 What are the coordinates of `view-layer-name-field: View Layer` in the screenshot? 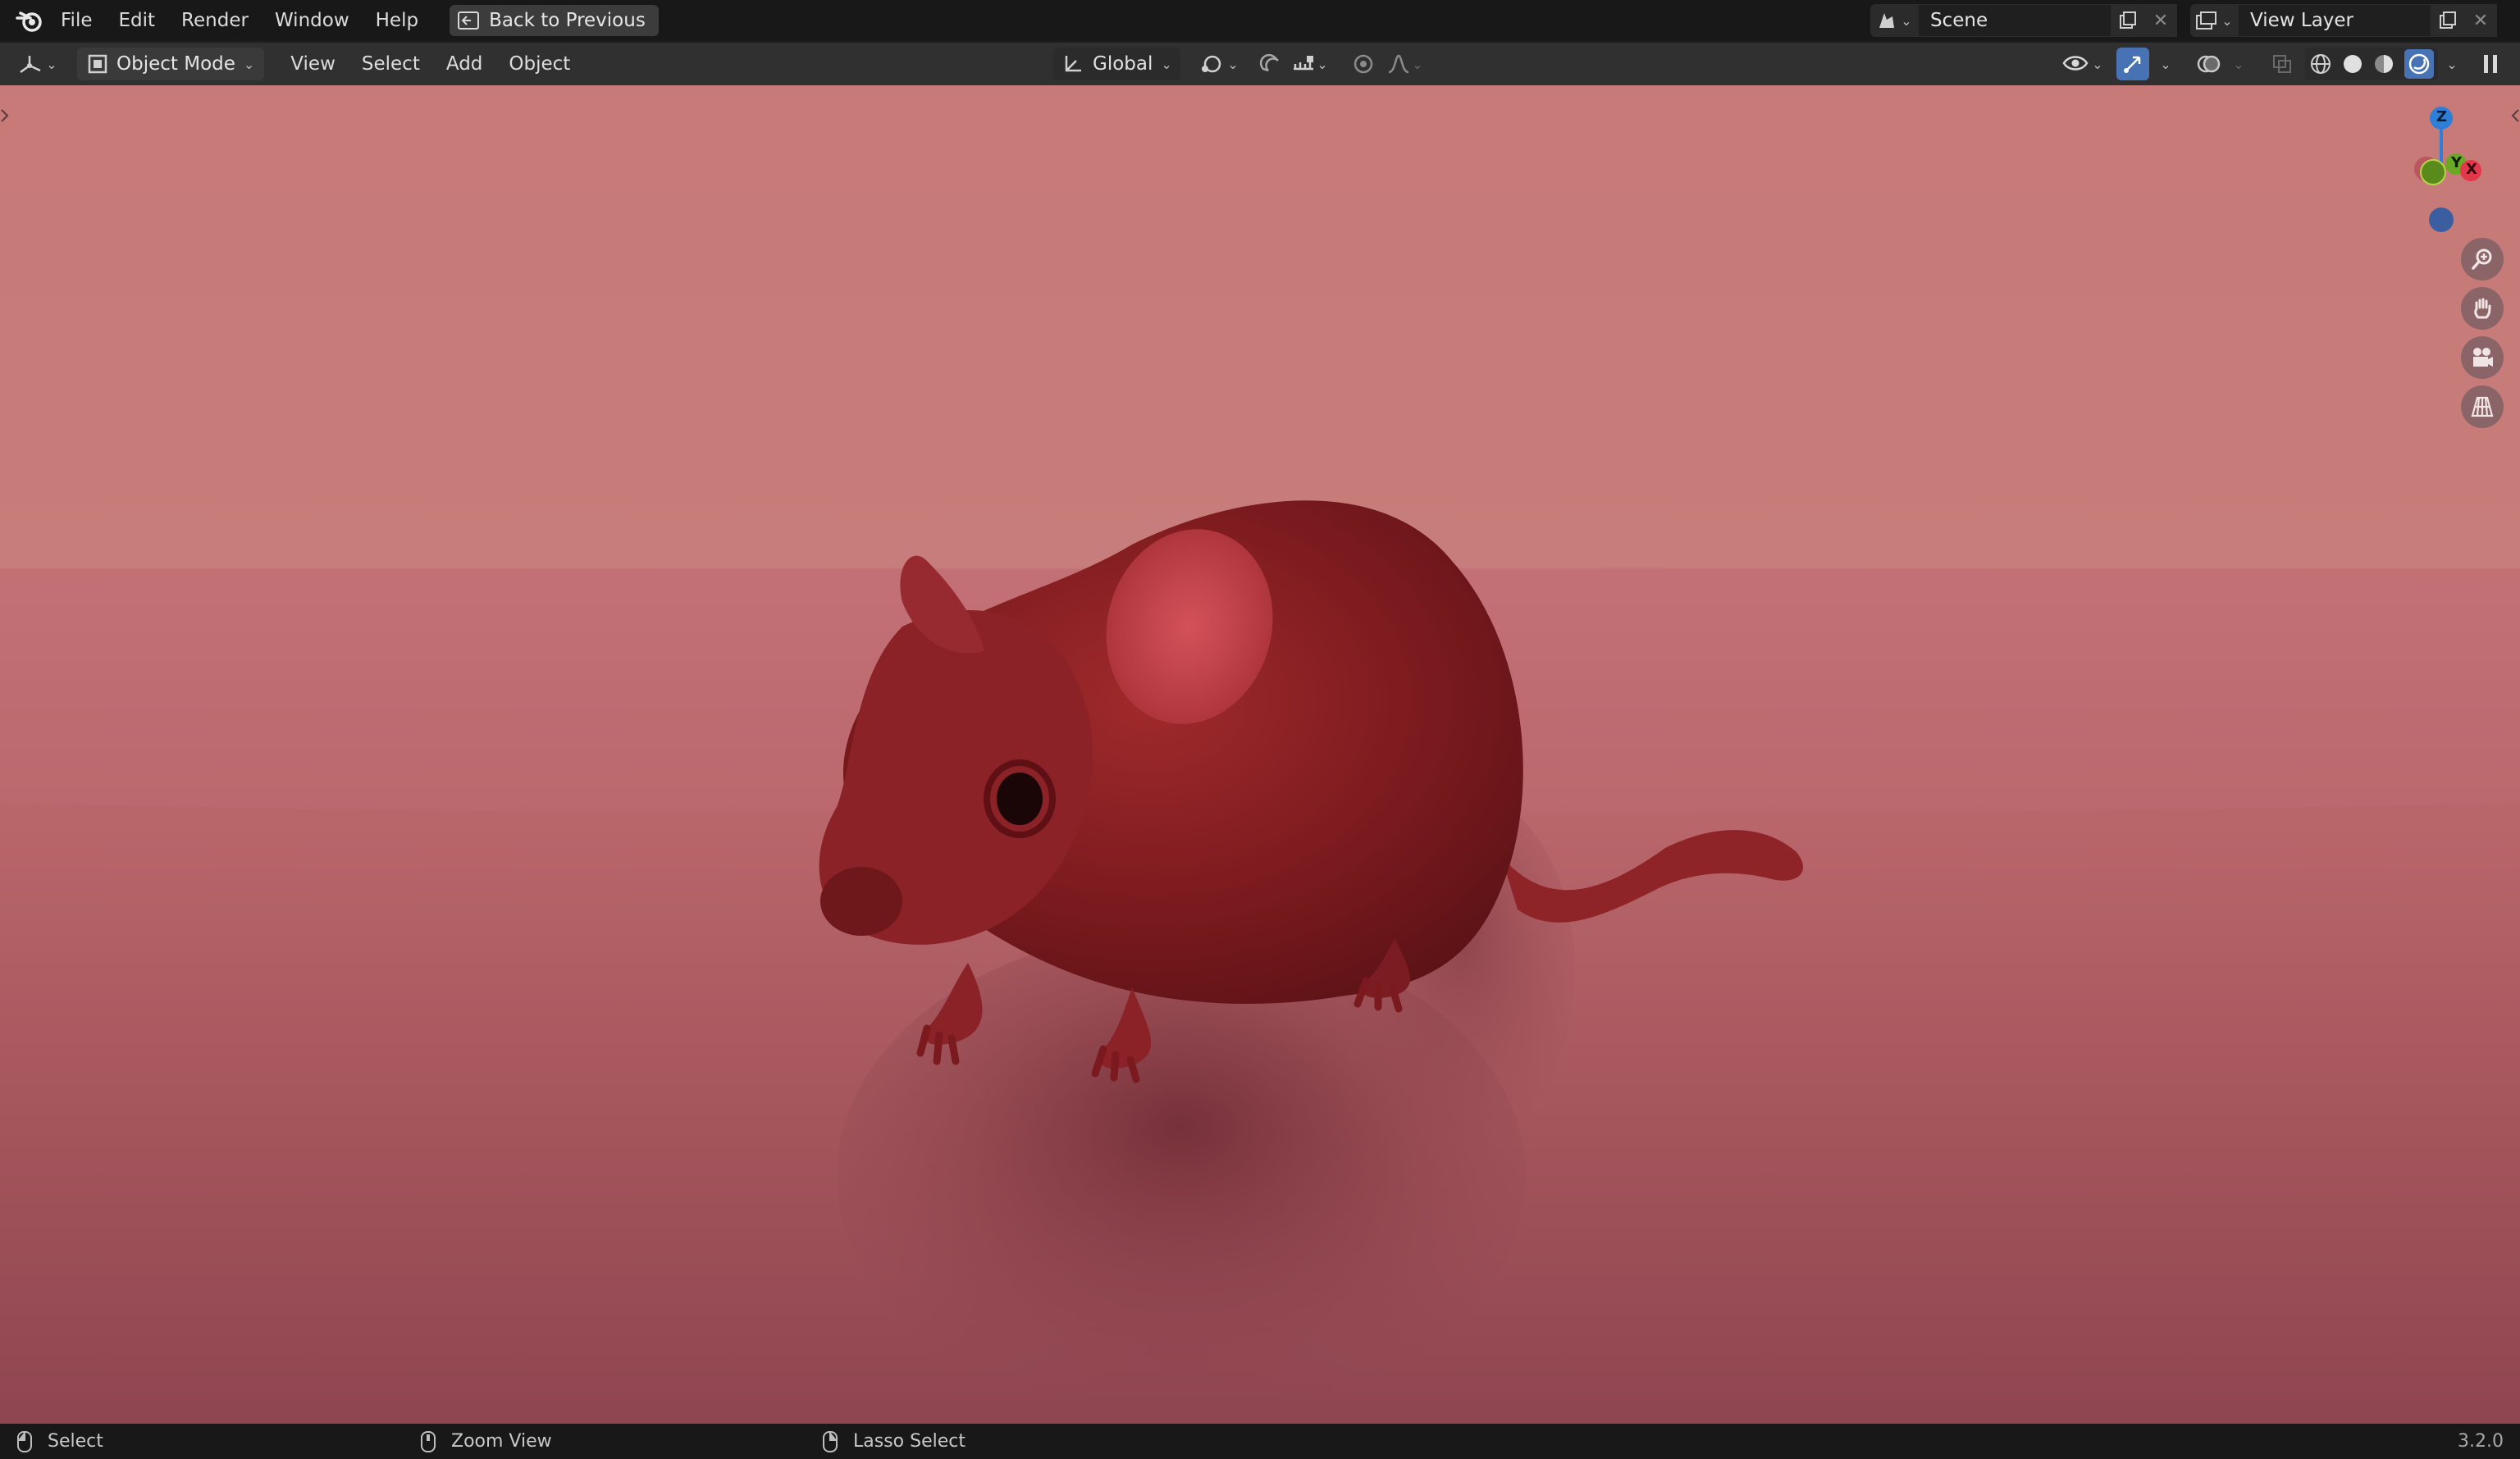 It's located at (2334, 20).